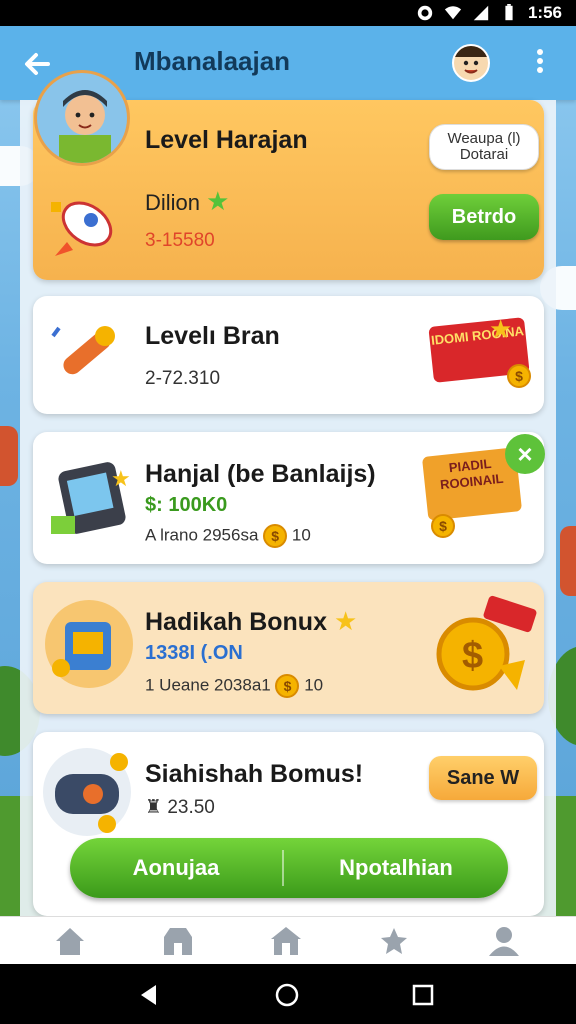 Image resolution: width=576 pixels, height=1024 pixels. What do you see at coordinates (394, 941) in the screenshot?
I see `trophy-icon` at bounding box center [394, 941].